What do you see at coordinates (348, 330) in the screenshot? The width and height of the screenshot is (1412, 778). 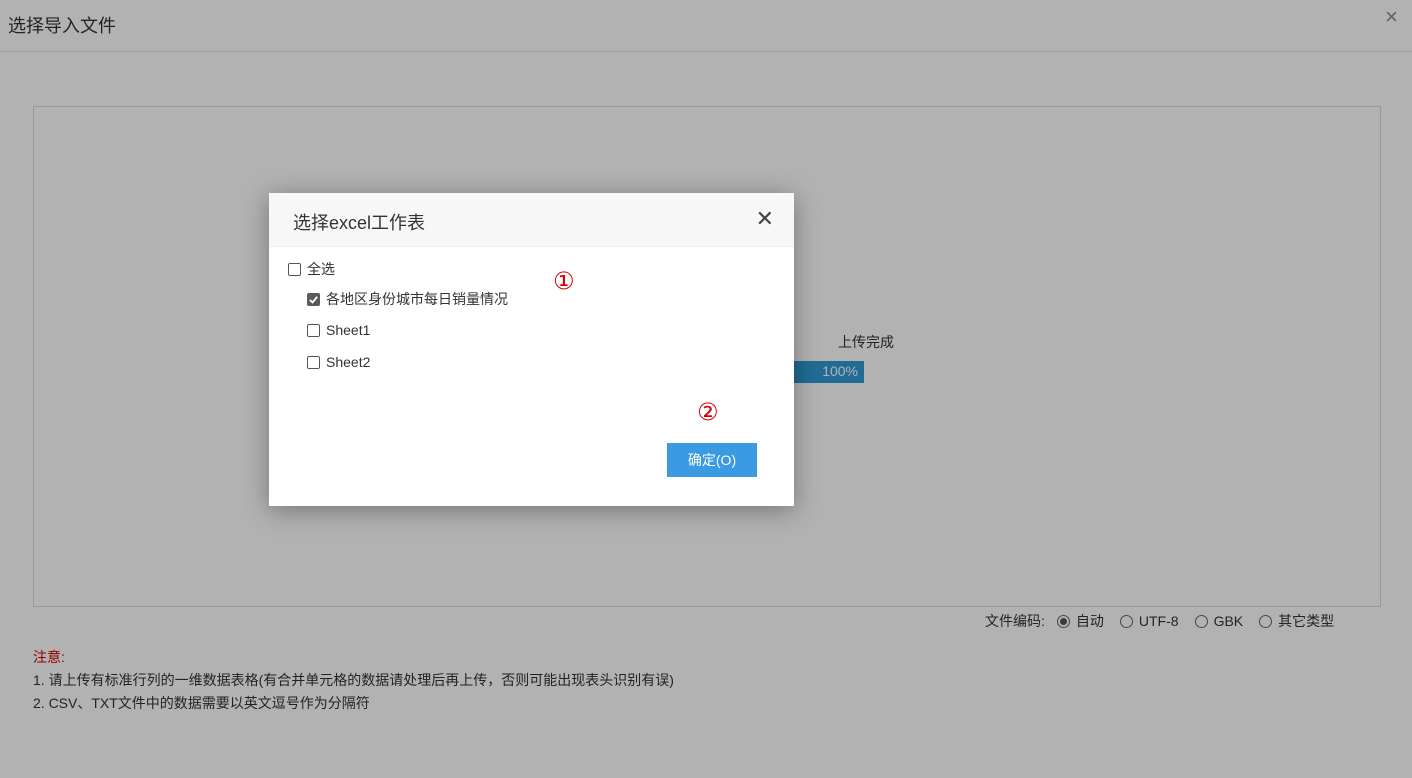 I see `sheet-label: Sheet1` at bounding box center [348, 330].